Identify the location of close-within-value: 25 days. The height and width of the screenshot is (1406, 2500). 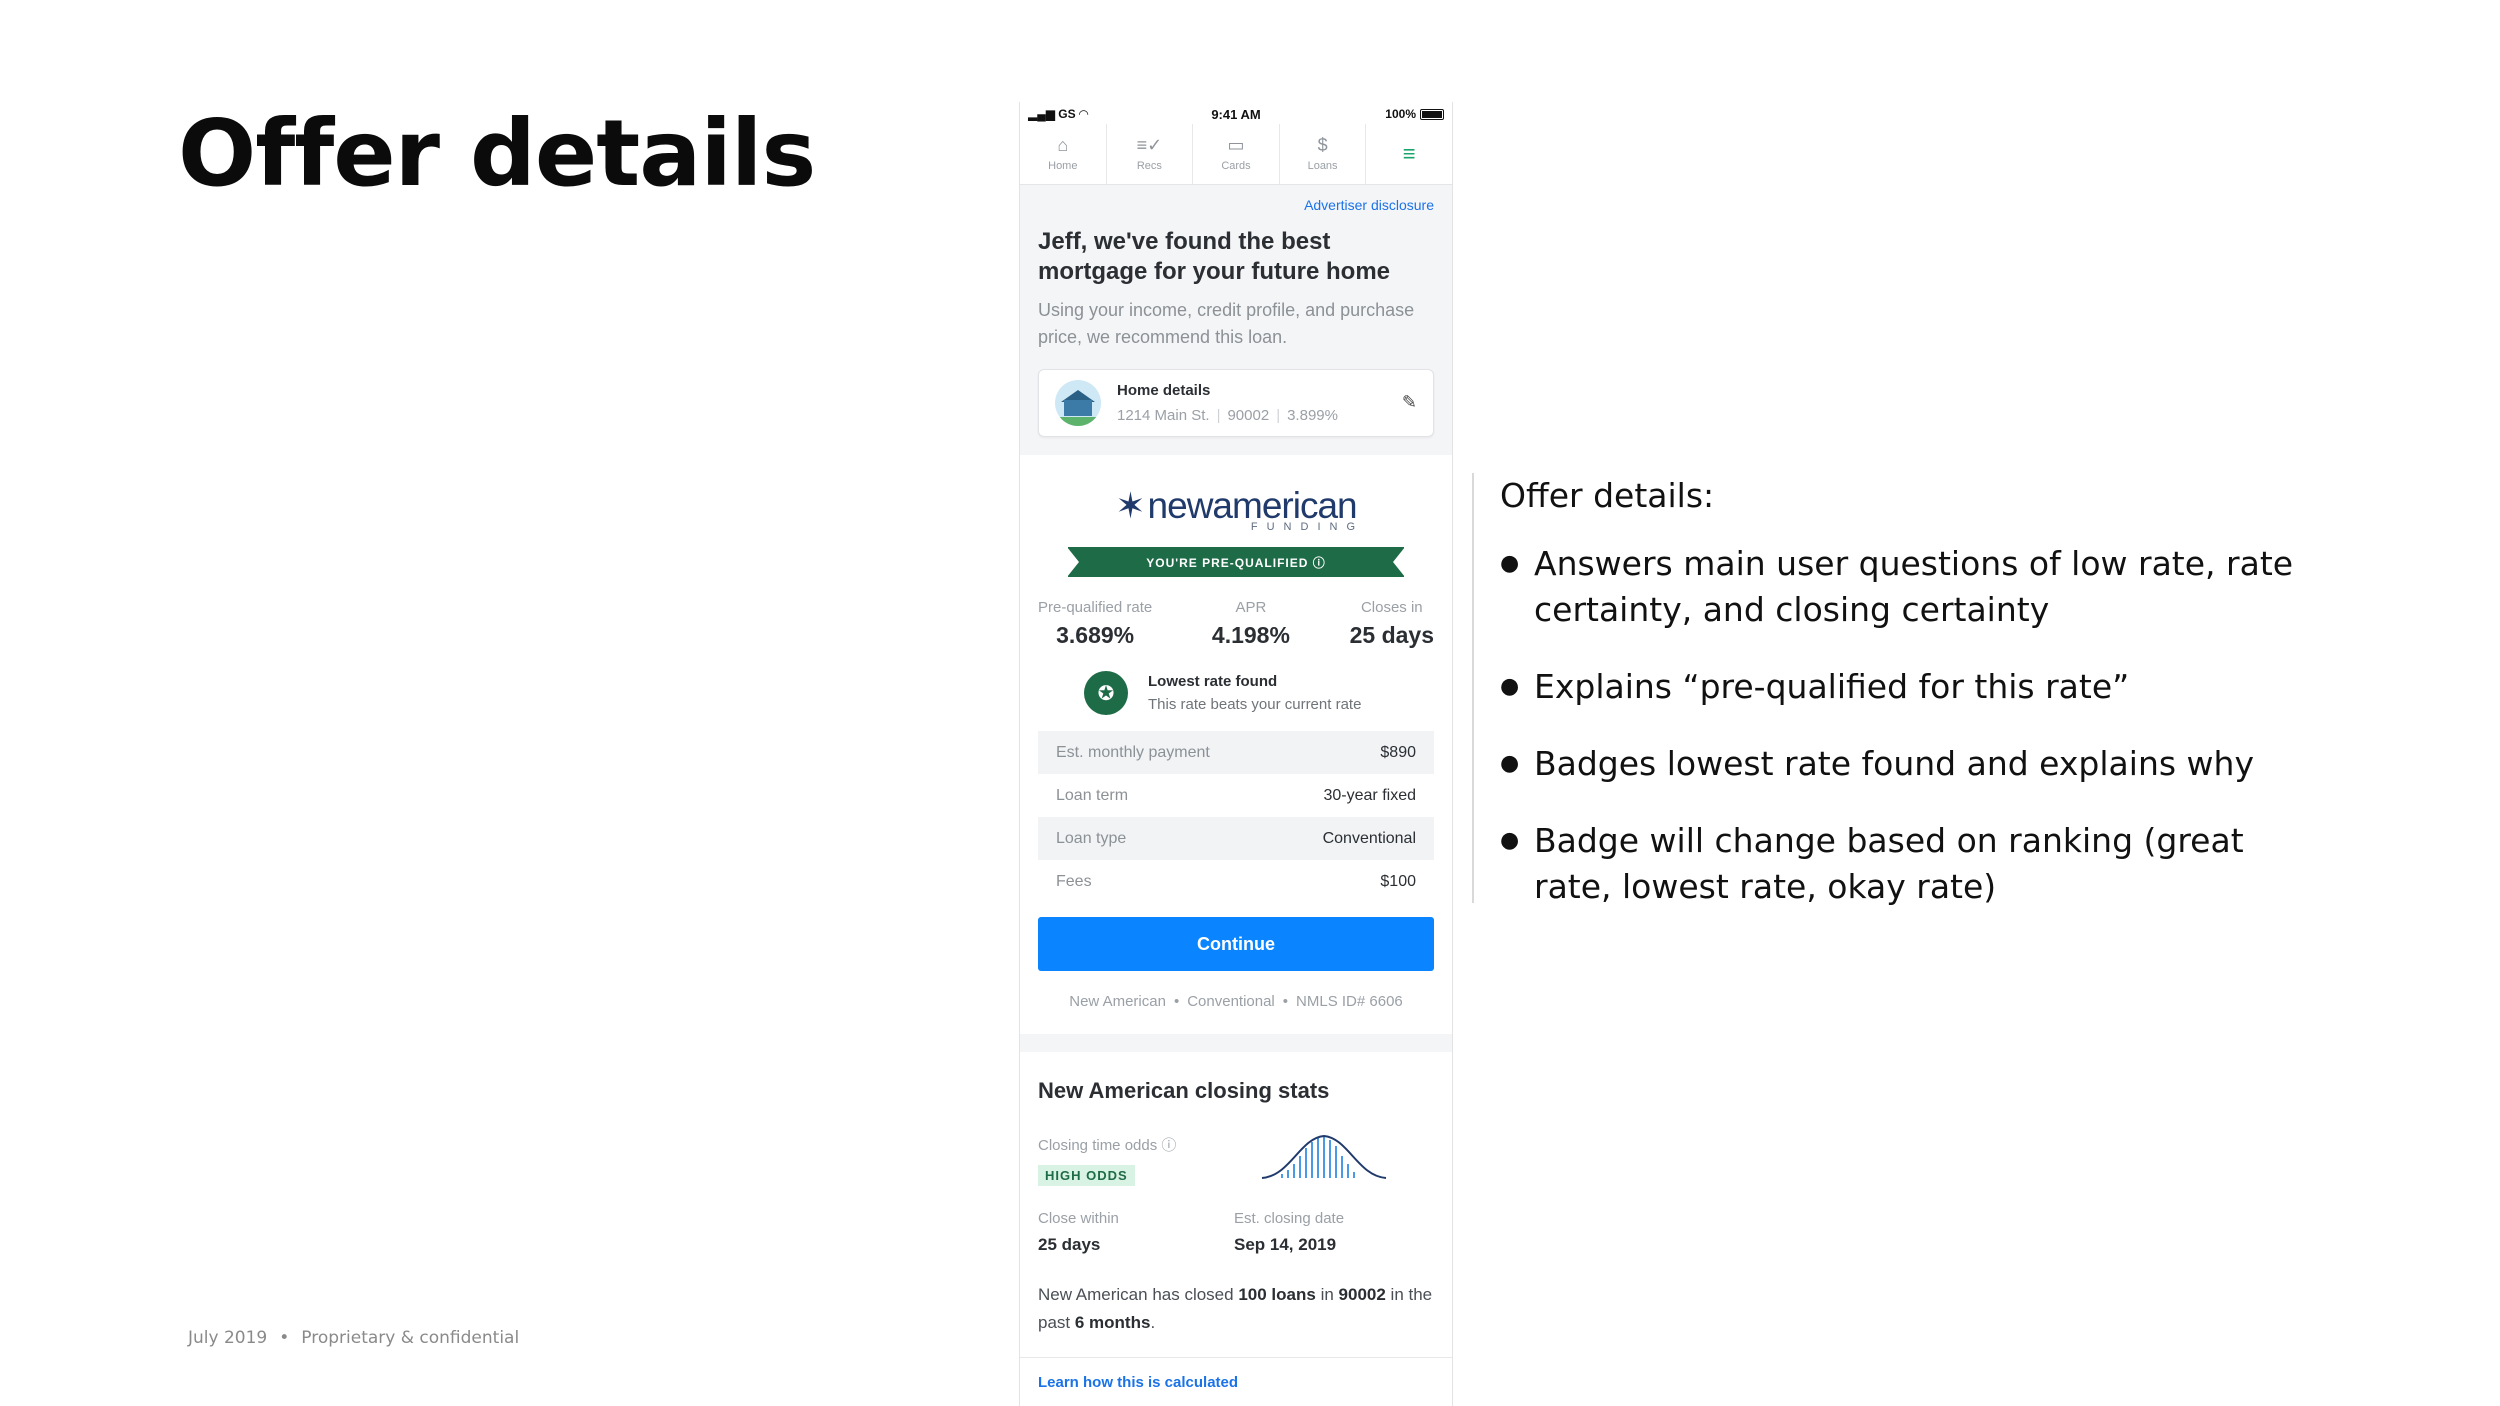
(1069, 1244).